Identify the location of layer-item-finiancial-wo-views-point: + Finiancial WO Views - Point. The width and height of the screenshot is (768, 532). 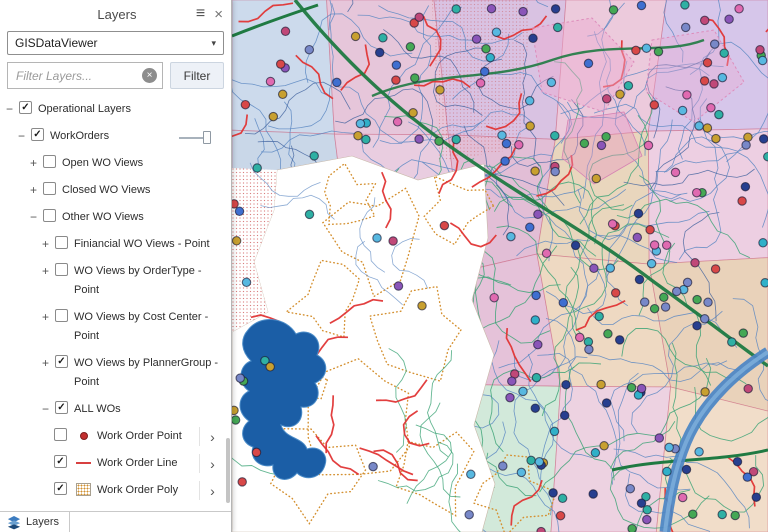
(112, 244).